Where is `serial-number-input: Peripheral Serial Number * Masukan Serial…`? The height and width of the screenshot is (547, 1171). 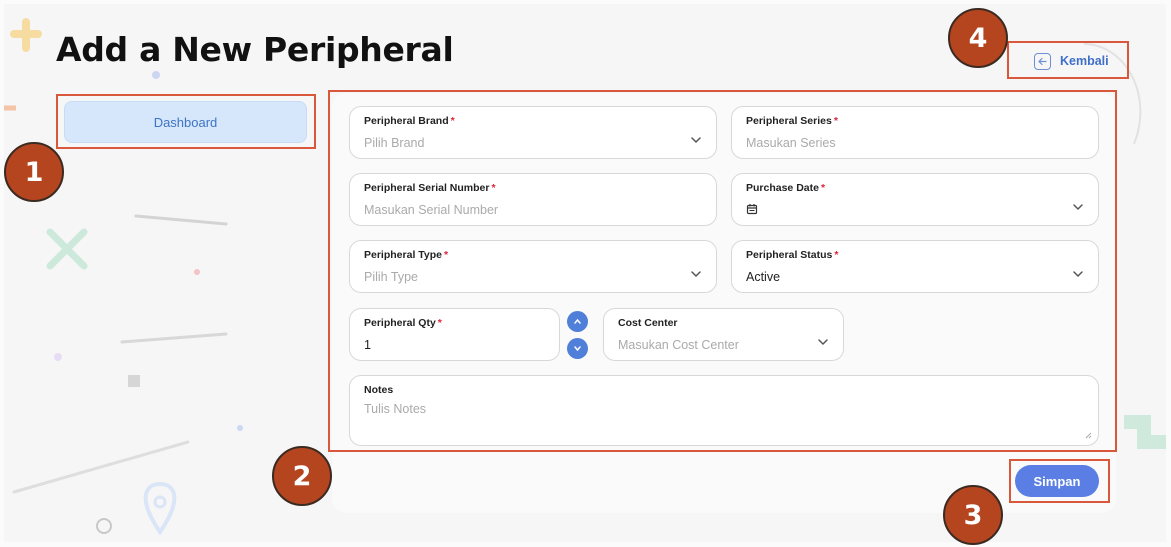 serial-number-input: Peripheral Serial Number * Masukan Serial… is located at coordinates (533, 199).